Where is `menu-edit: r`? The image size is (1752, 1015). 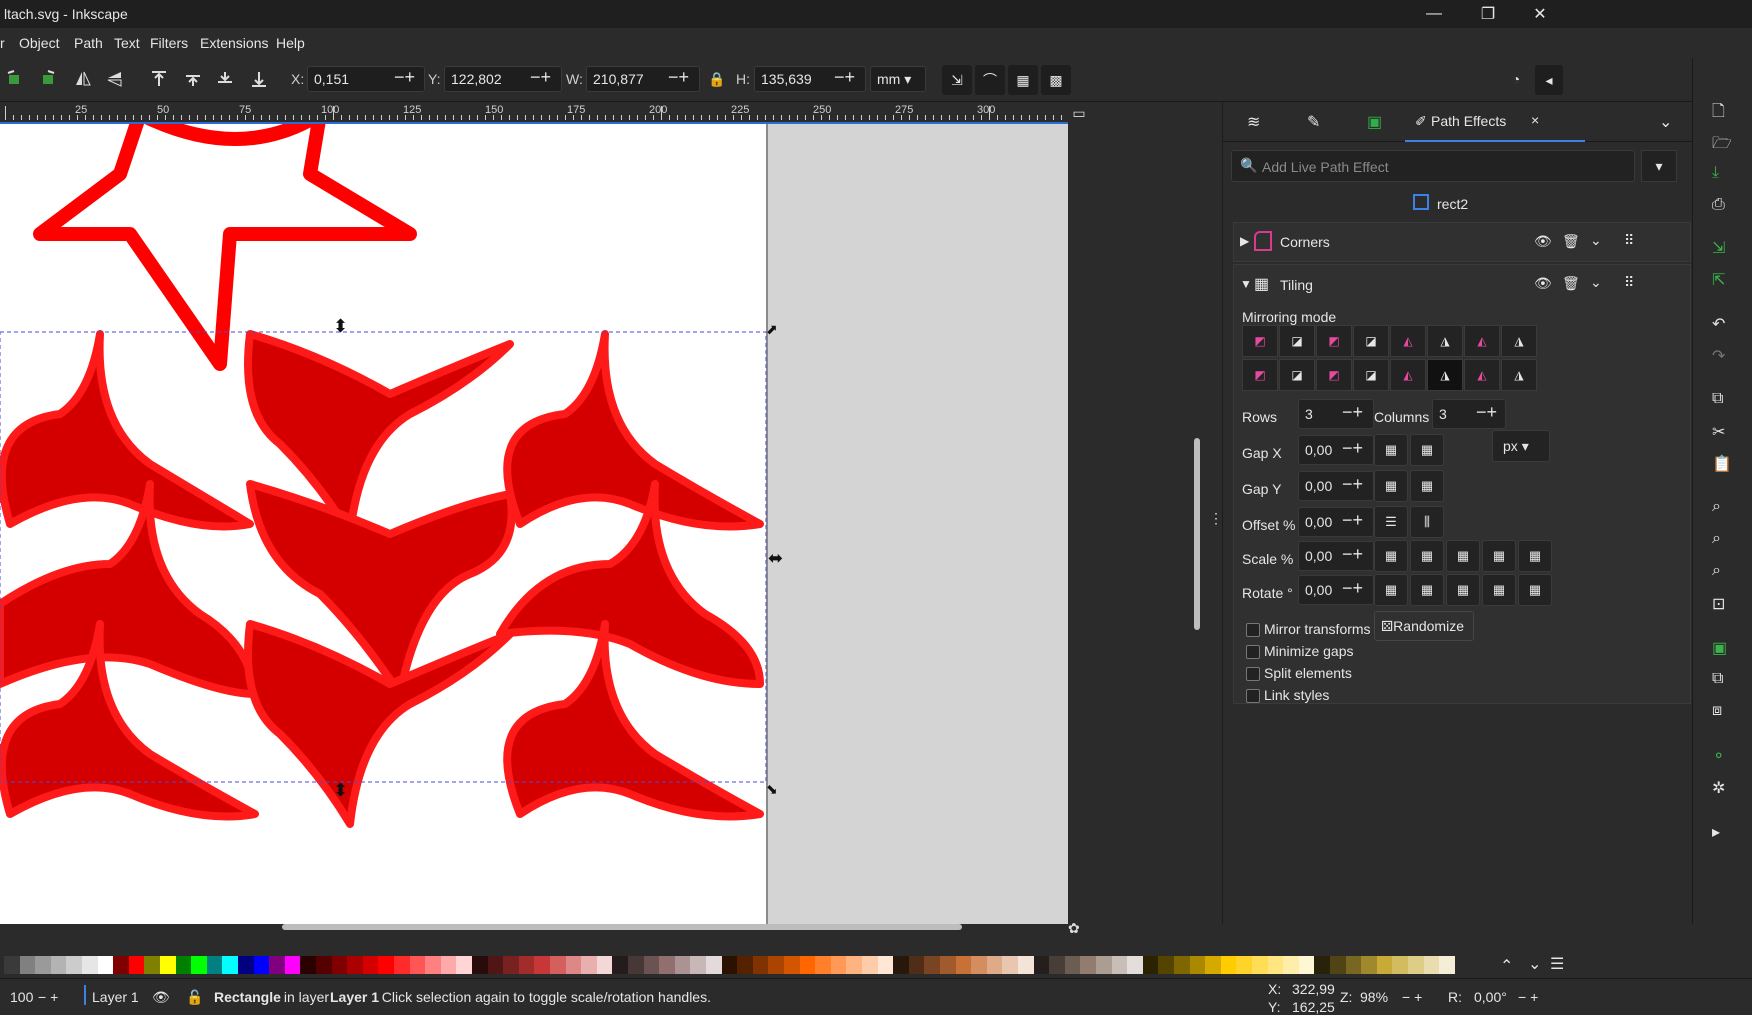 menu-edit: r is located at coordinates (2, 43).